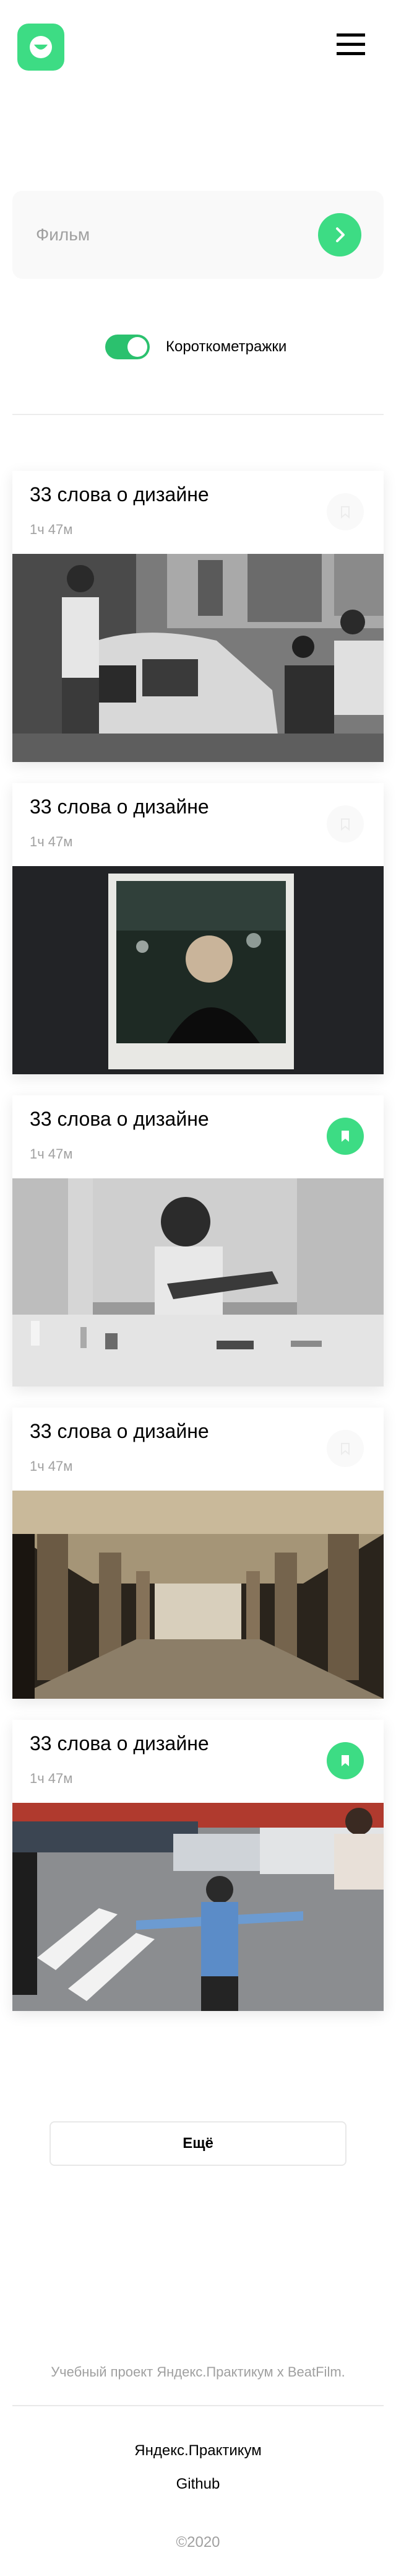 This screenshot has height=2576, width=396. What do you see at coordinates (127, 347) in the screenshot?
I see `shorts-toggle` at bounding box center [127, 347].